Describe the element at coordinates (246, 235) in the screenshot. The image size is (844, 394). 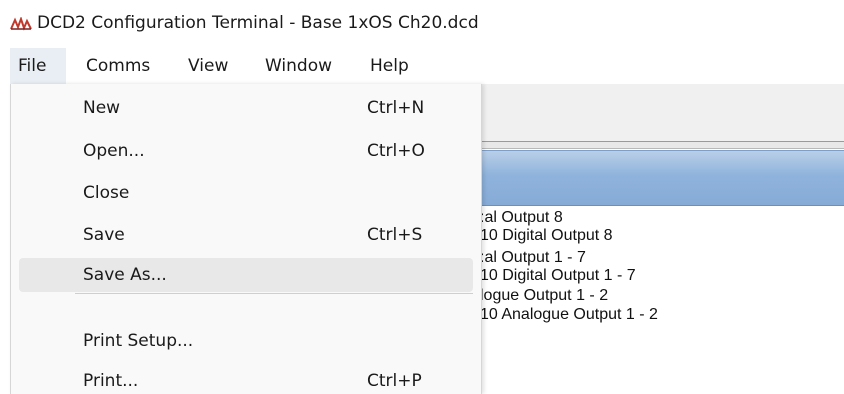
I see `menu-item-save: Save Ctrl+S` at that location.